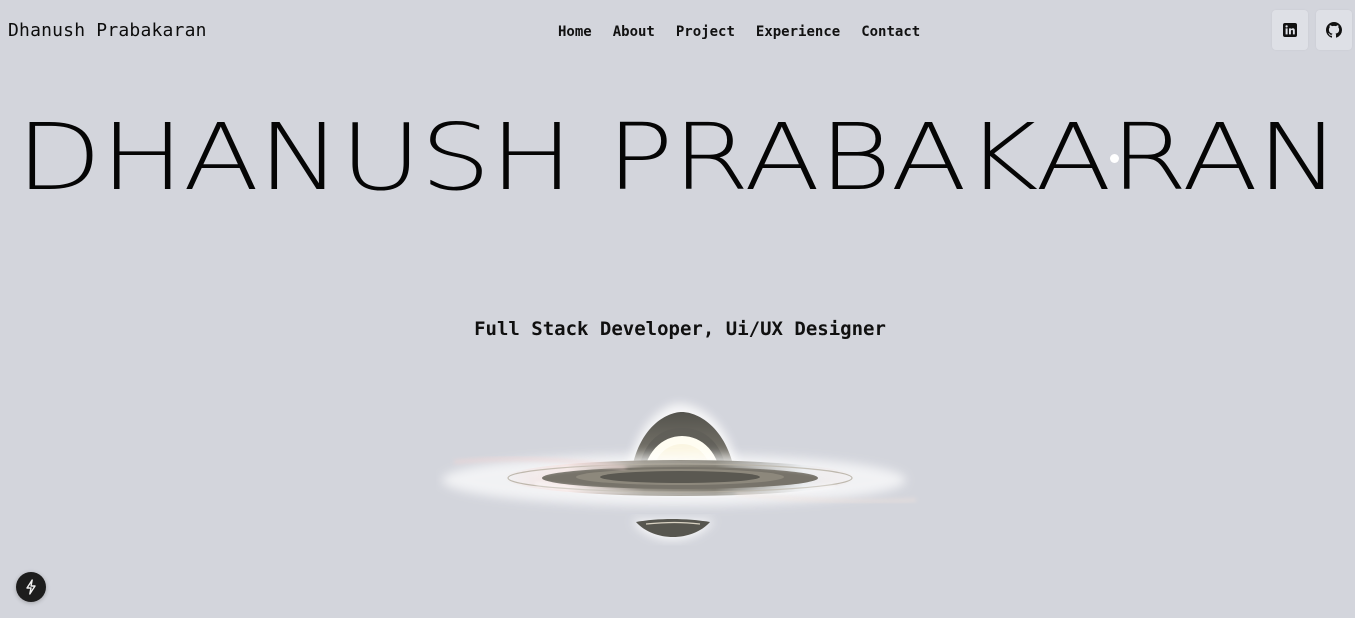  Describe the element at coordinates (680, 329) in the screenshot. I see `hero-subtitle: Full Stack Developer, Ui/UX Designer` at that location.